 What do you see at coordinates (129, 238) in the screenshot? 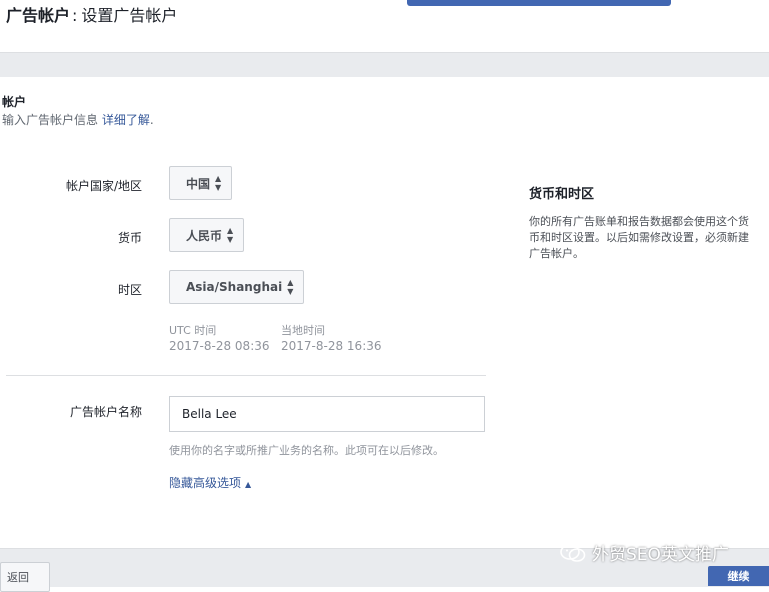
I see `currency-label: 货币` at bounding box center [129, 238].